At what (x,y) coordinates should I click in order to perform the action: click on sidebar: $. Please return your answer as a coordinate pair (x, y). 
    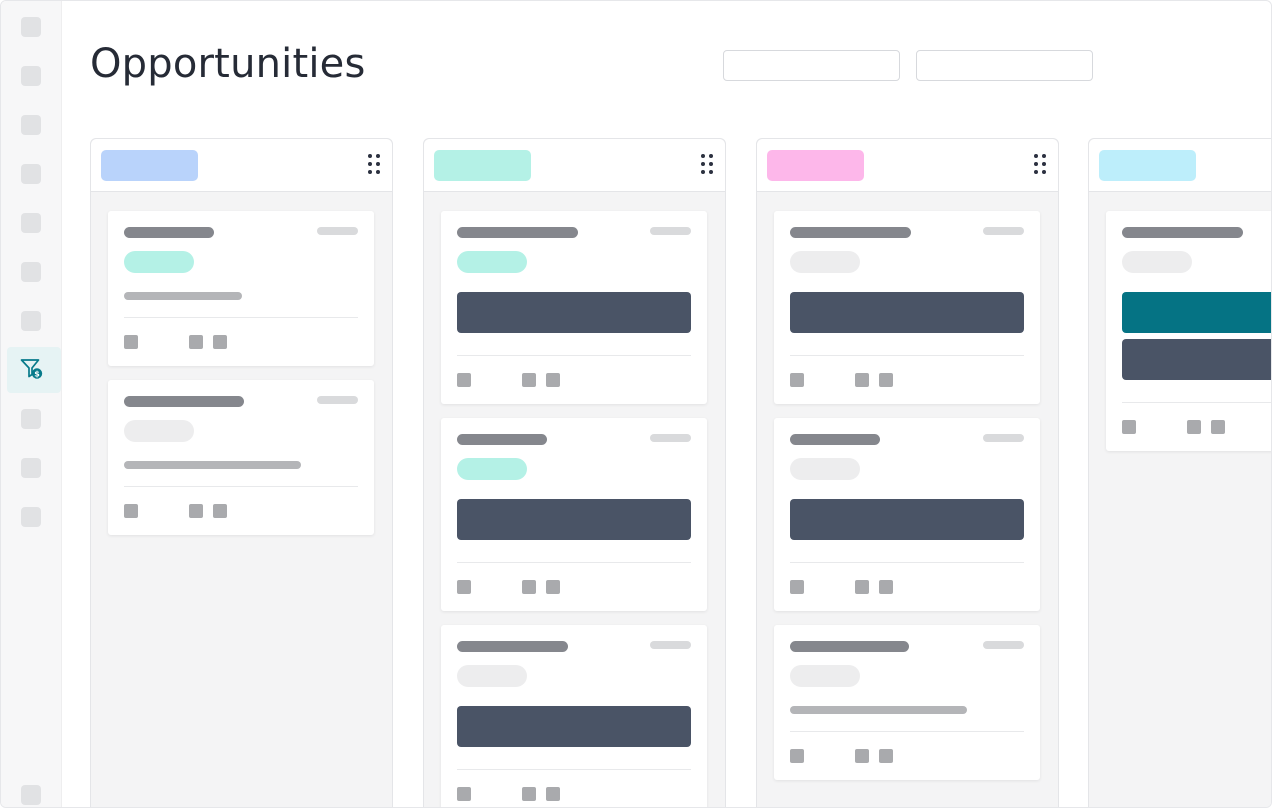
    Looking at the image, I should click on (31, 404).